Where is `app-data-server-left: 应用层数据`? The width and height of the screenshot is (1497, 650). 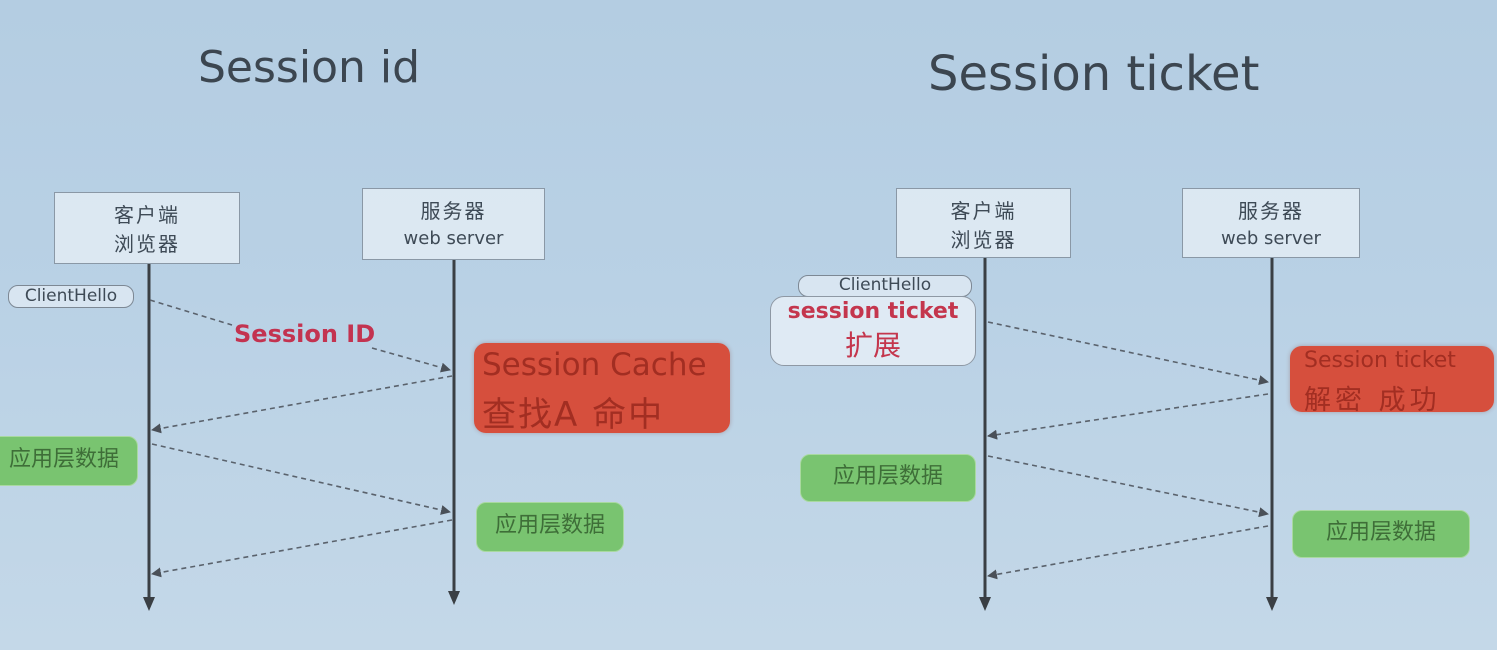
app-data-server-left: 应用层数据 is located at coordinates (550, 527).